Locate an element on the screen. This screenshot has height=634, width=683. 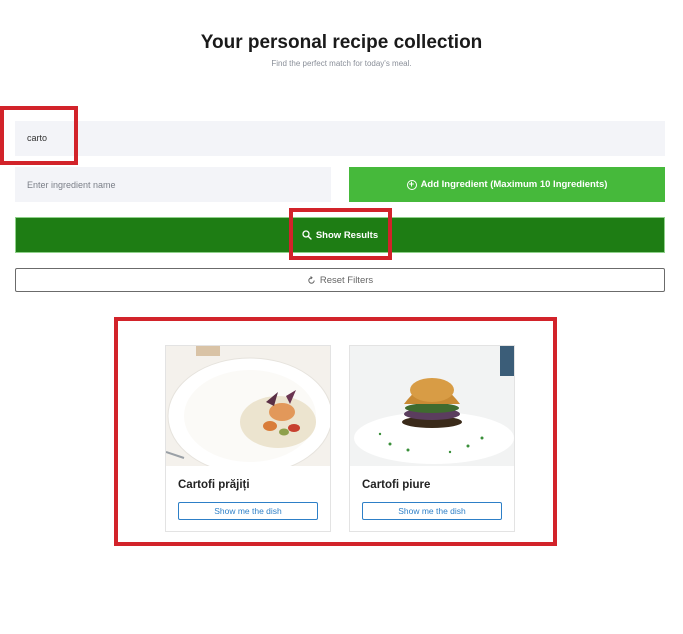
recipe-title: Cartofi prăjiți is located at coordinates (214, 485).